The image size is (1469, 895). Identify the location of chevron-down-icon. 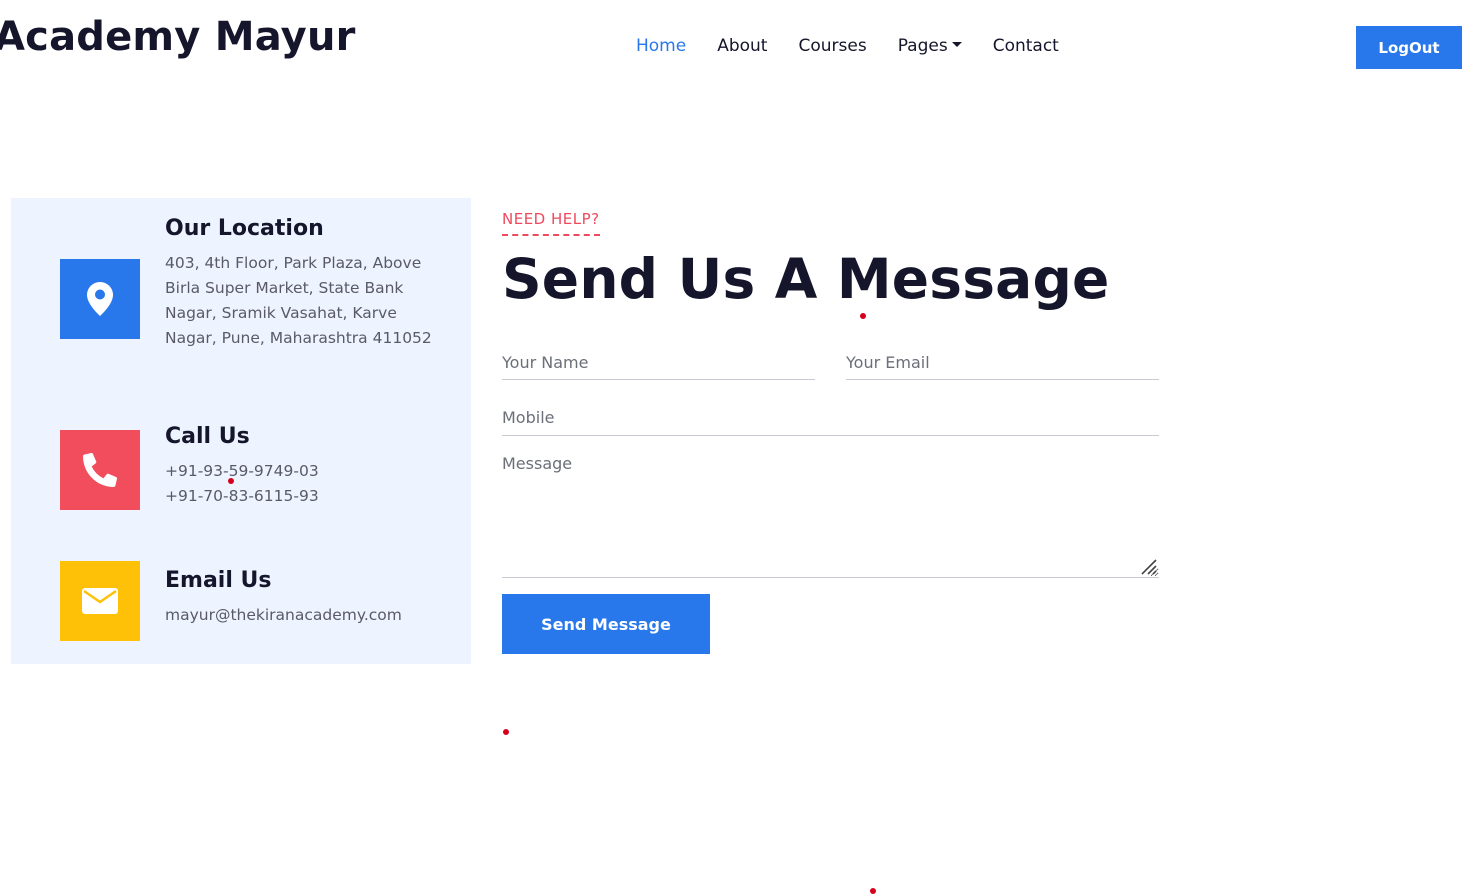
(956, 44).